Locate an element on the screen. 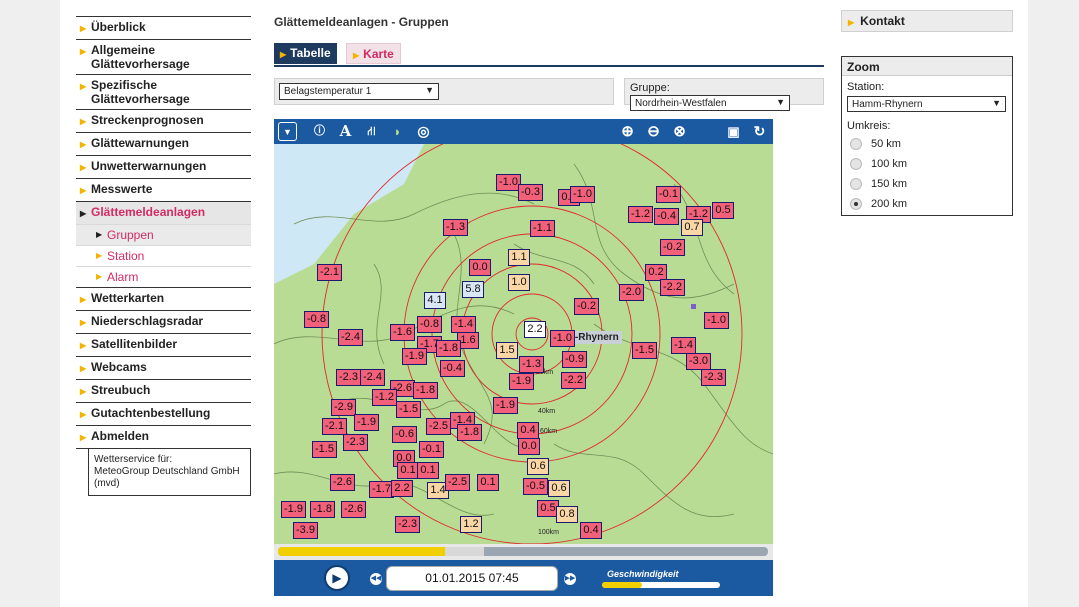 Image resolution: width=1079 pixels, height=607 pixels. nav-item-streubuch: ▶ Streubuch is located at coordinates (163, 390).